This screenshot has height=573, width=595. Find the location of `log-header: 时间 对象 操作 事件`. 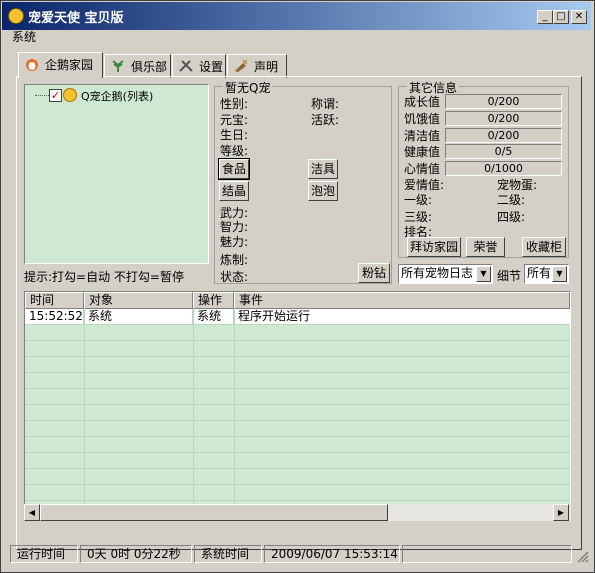

log-header: 时间 对象 操作 事件 is located at coordinates (297, 300).